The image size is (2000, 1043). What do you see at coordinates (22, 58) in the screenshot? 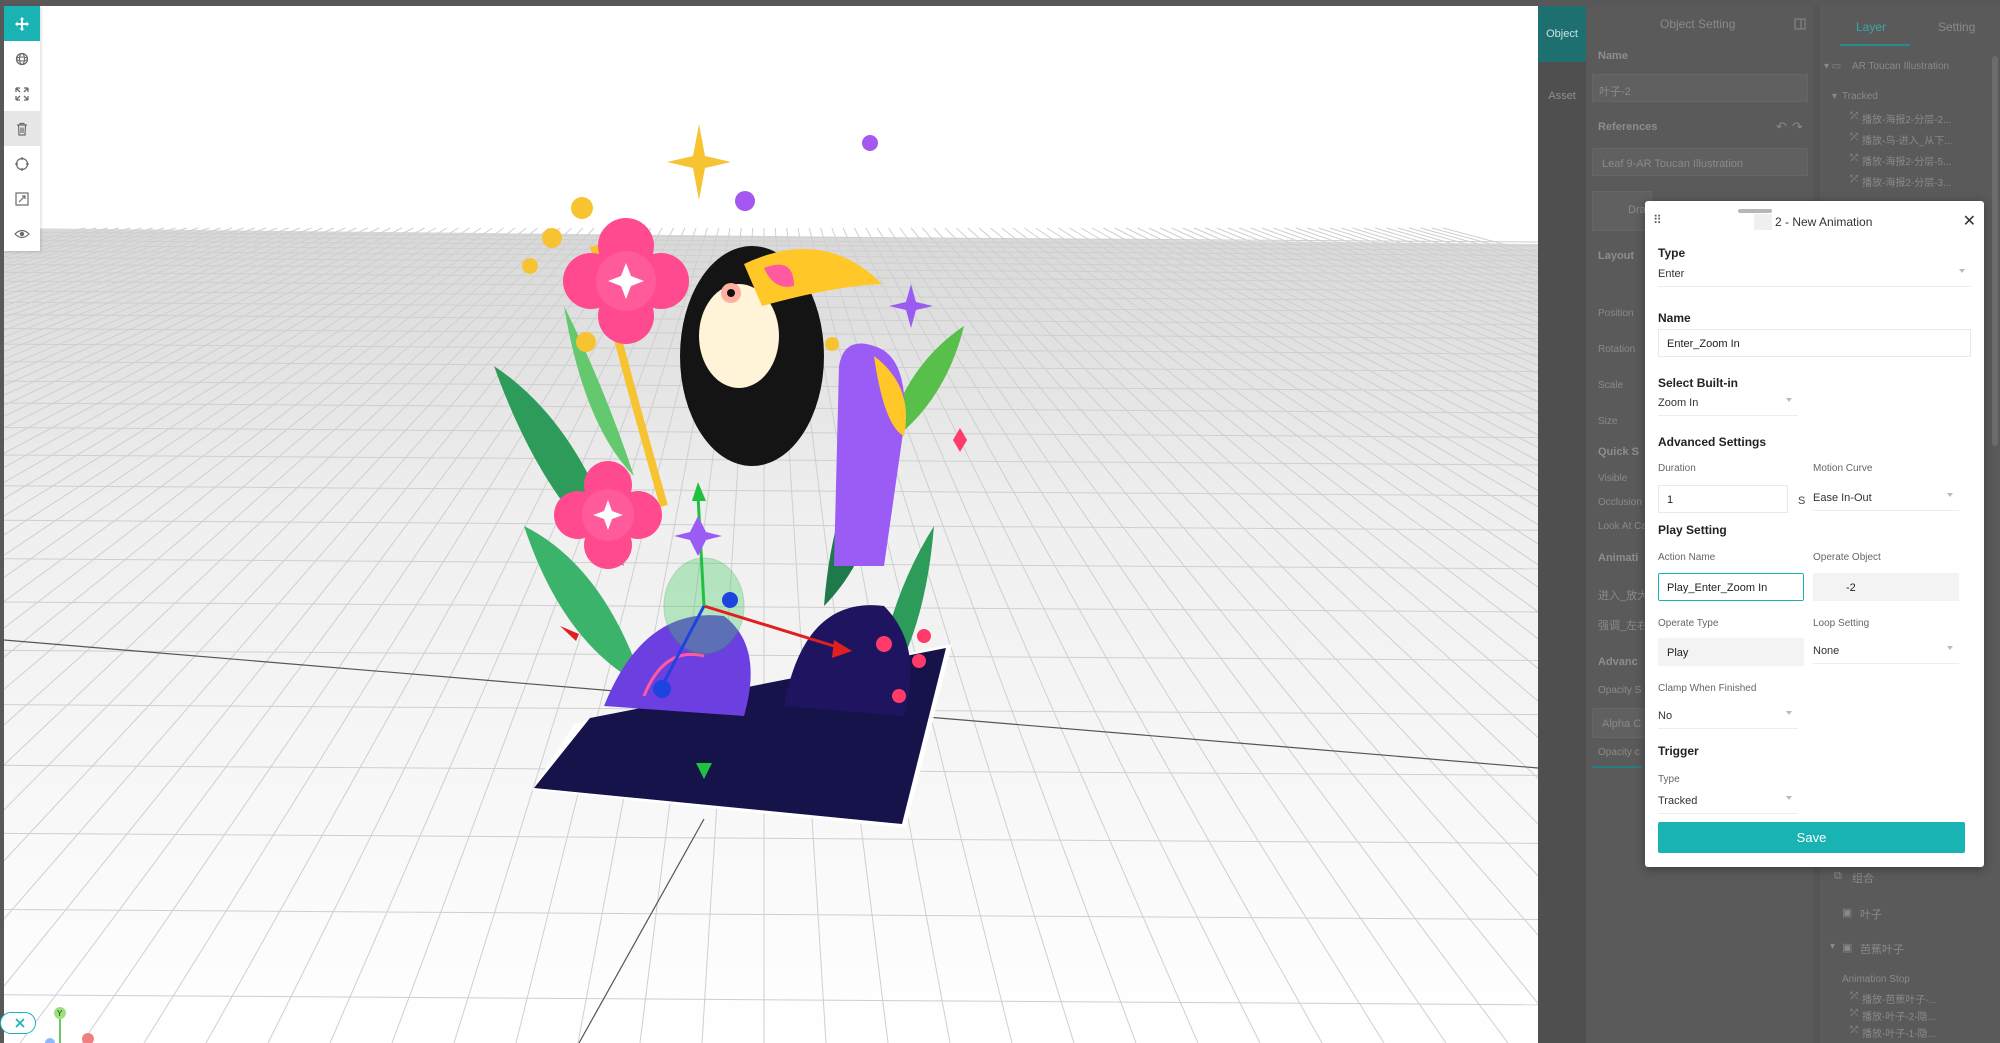
I see `rotate-tool-button` at bounding box center [22, 58].